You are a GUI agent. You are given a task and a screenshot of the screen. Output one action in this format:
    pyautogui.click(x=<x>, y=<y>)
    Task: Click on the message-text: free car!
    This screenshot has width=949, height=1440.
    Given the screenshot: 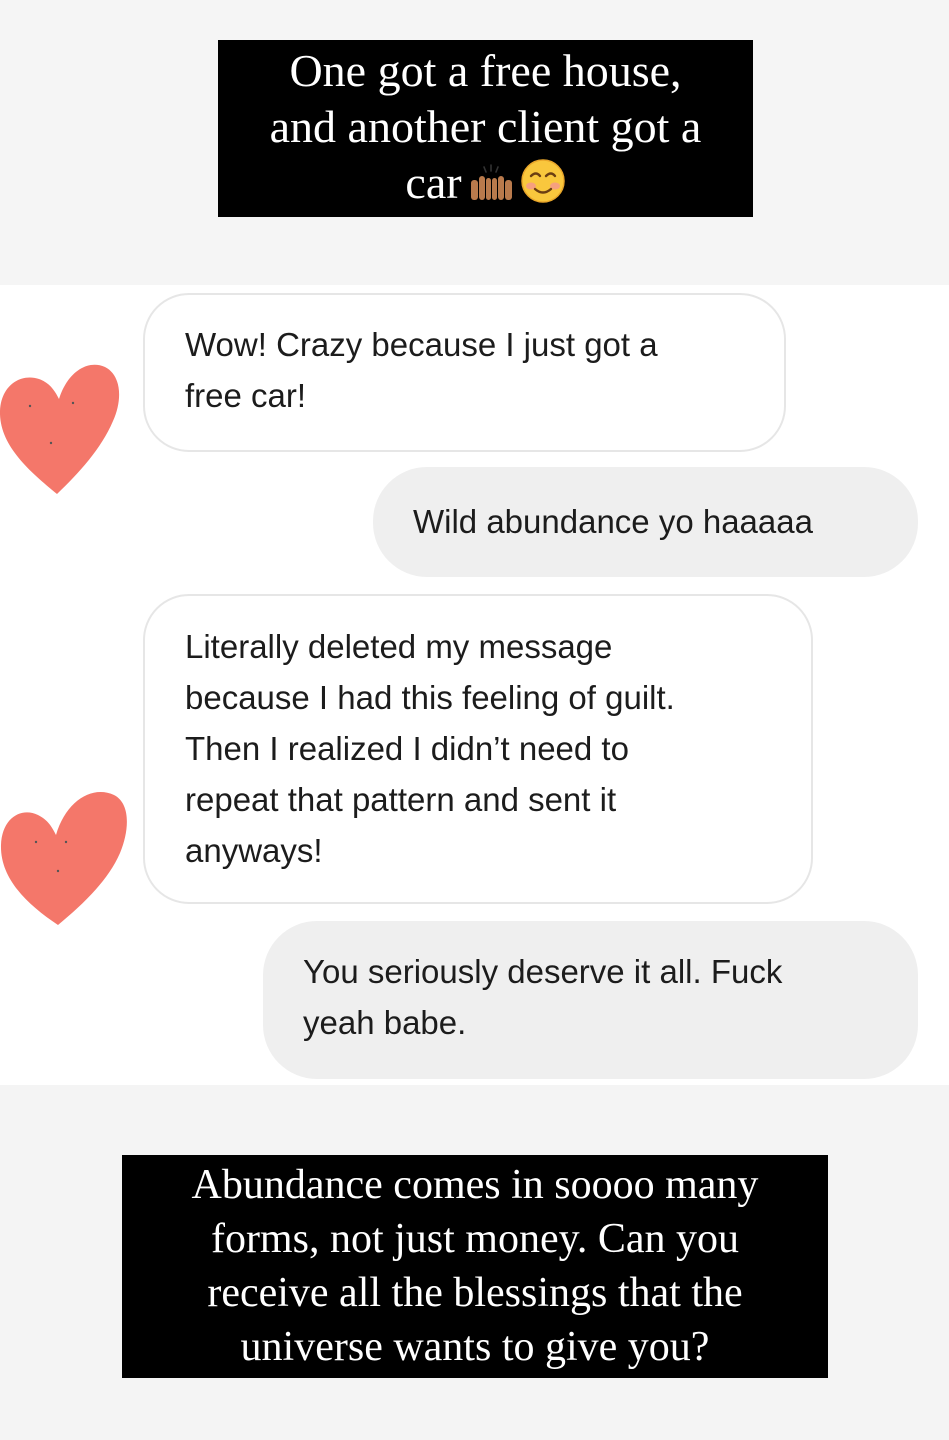 What is the action you would take?
    pyautogui.click(x=246, y=395)
    